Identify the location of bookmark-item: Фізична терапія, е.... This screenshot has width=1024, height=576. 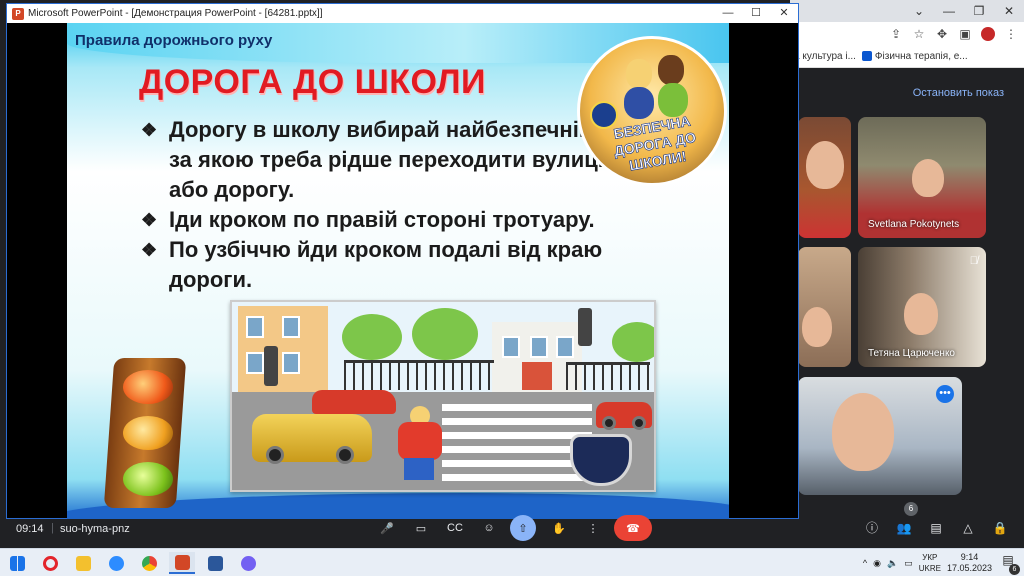
(914, 56).